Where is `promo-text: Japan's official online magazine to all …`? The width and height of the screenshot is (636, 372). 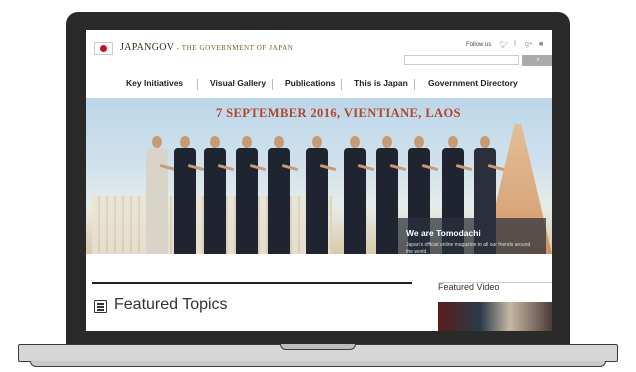
promo-text: Japan's official online magazine to all … is located at coordinates (468, 248).